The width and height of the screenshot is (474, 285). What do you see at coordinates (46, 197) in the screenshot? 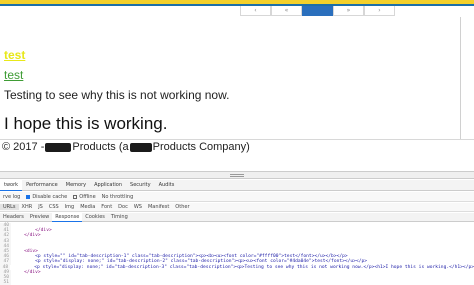
I see `disable-cache-option: Disable cache` at bounding box center [46, 197].